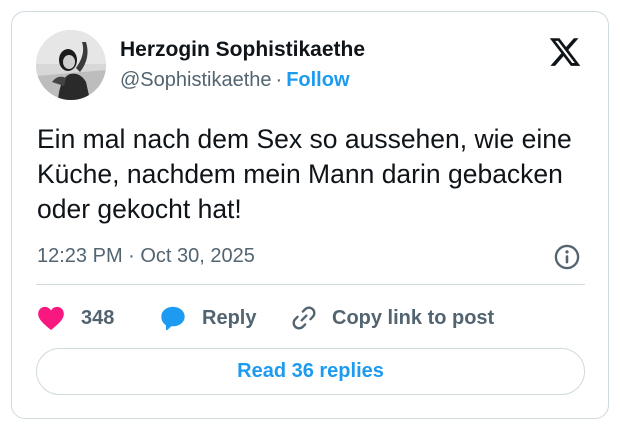  I want to click on read-replies-button: Read 36 replies, so click(310, 371).